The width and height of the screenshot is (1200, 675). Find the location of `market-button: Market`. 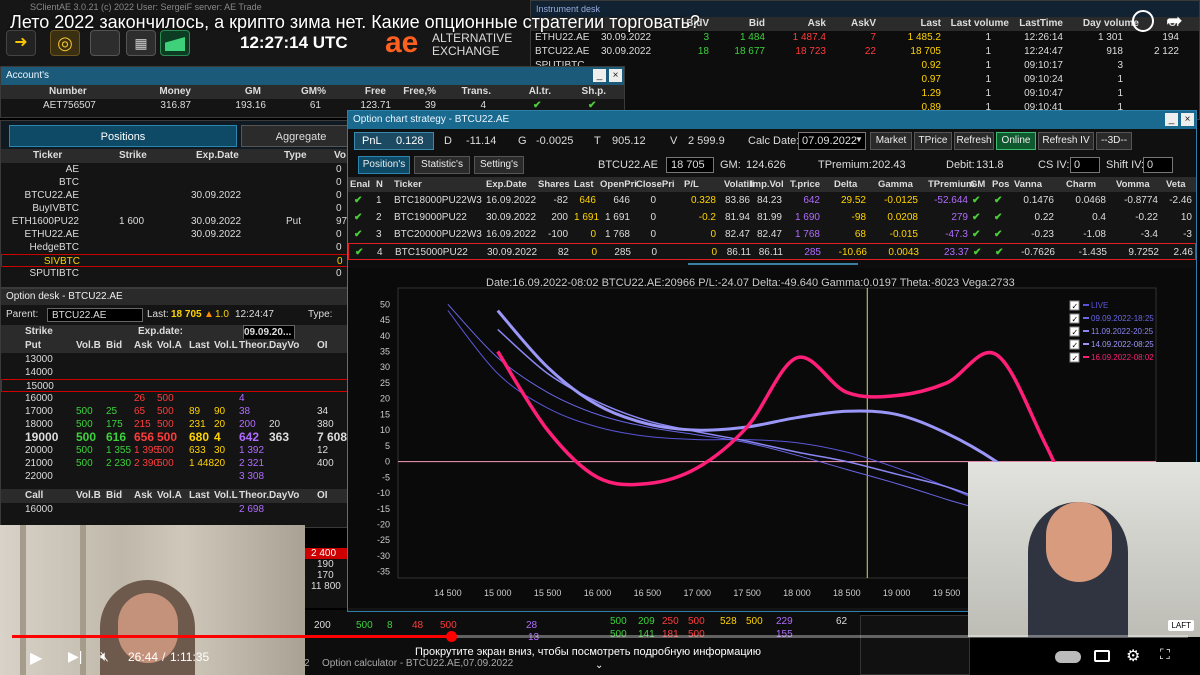

market-button: Market is located at coordinates (891, 141).